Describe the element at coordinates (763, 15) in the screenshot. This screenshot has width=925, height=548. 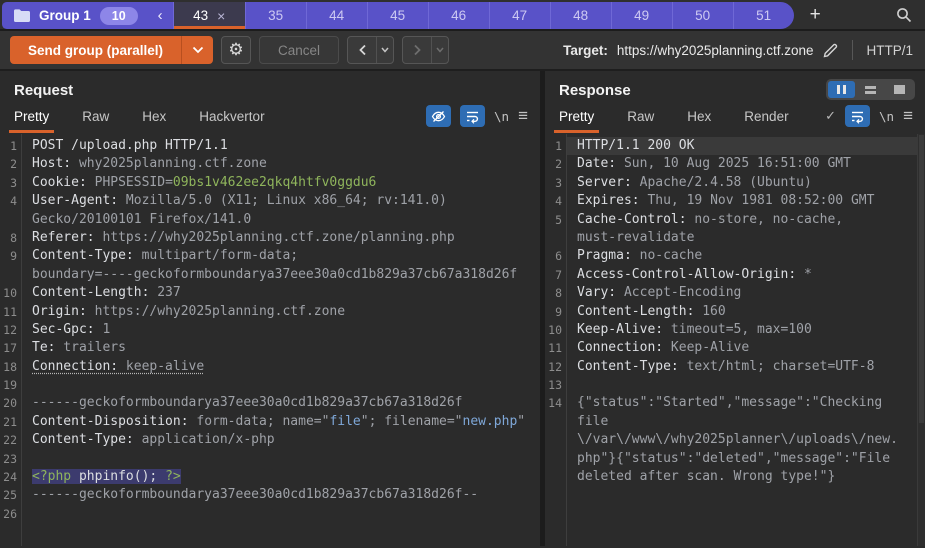
I see `tab-51: 51` at that location.